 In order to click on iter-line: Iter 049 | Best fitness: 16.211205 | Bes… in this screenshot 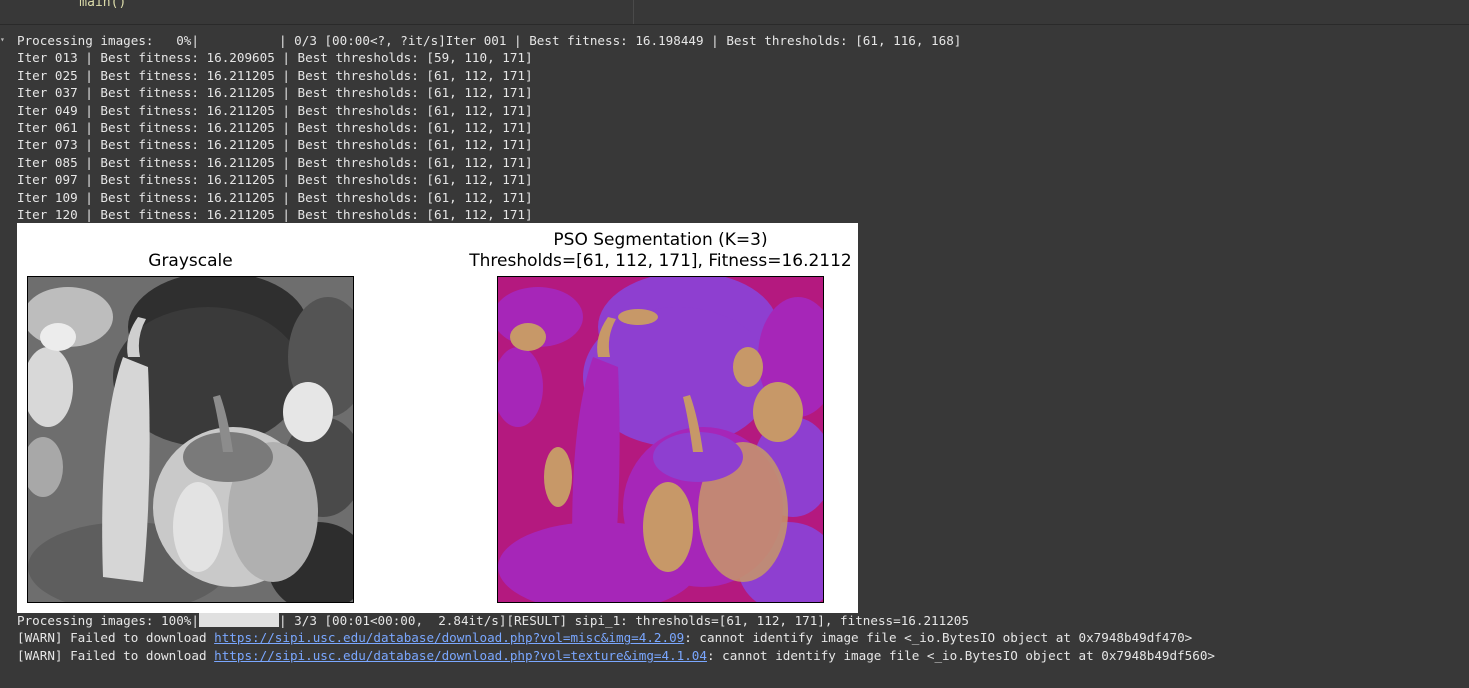, I will do `click(275, 110)`.